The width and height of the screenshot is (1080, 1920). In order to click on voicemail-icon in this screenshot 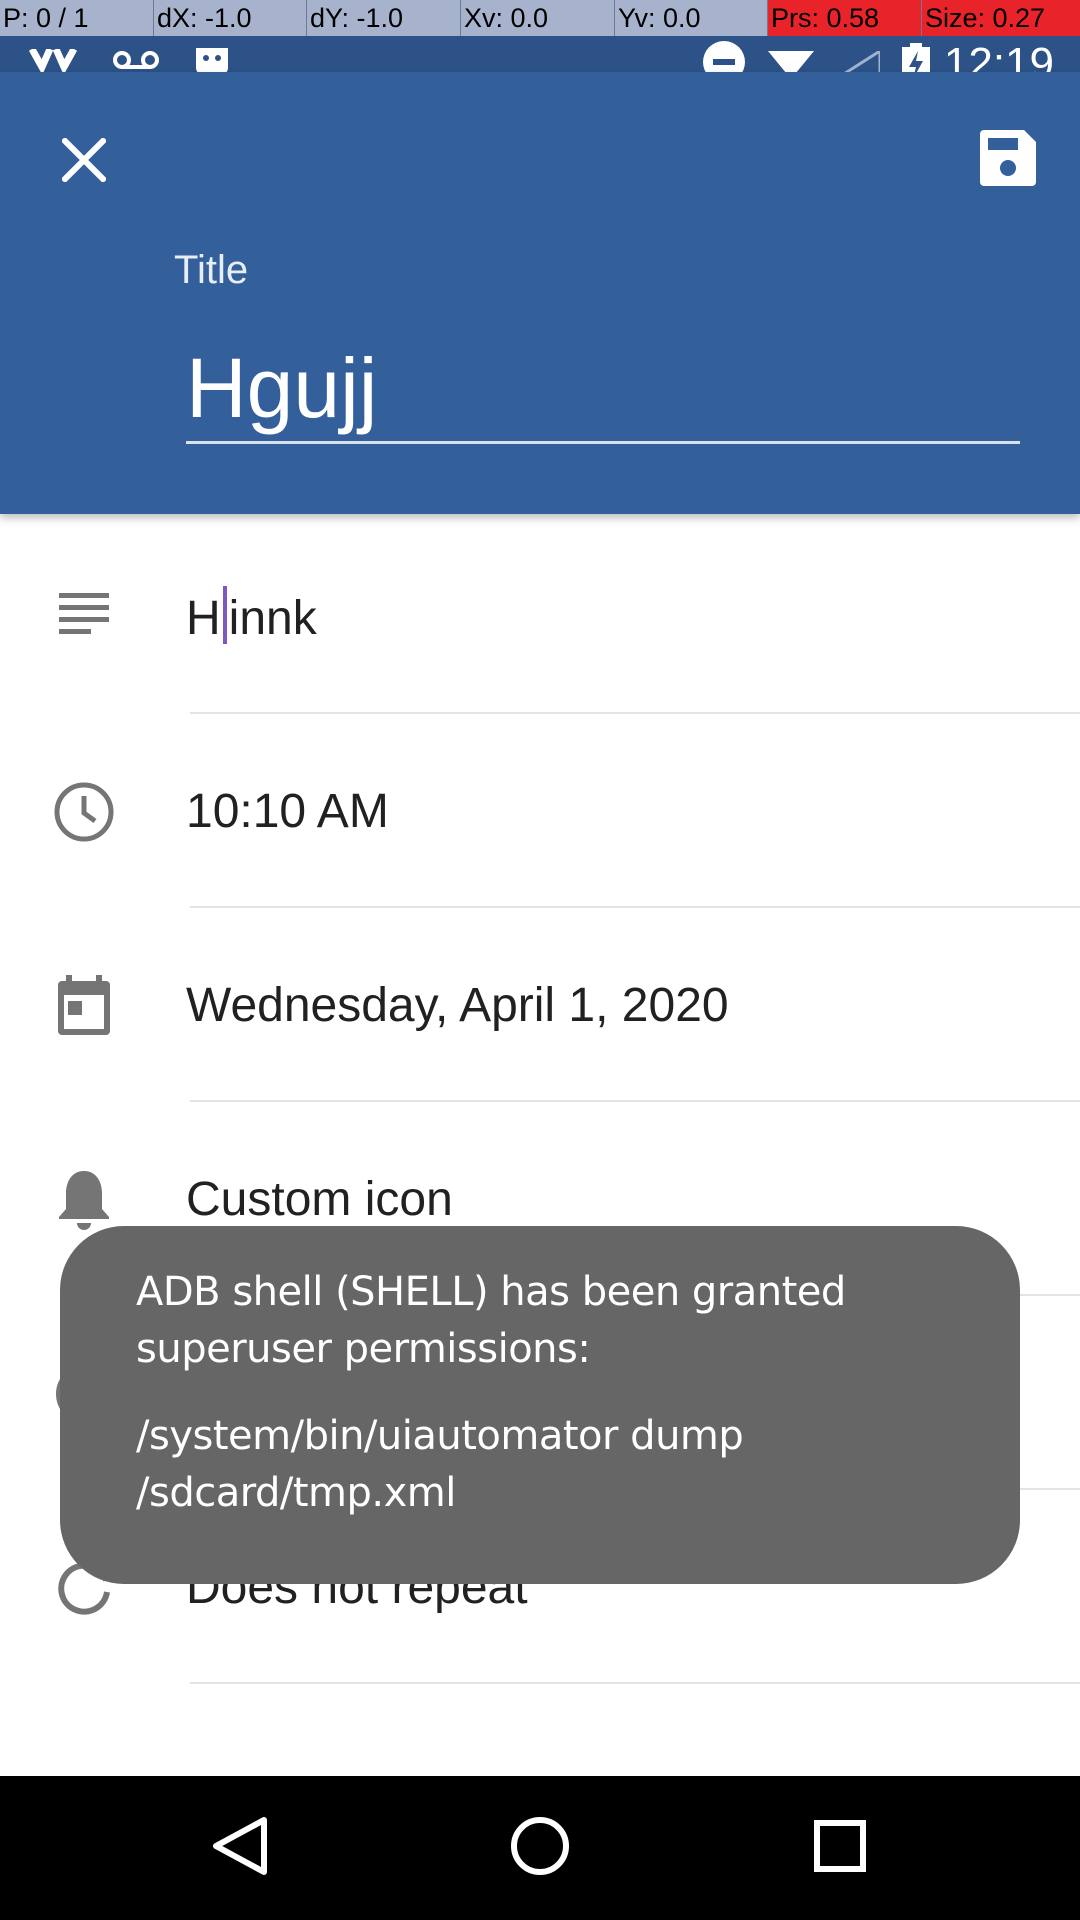, I will do `click(136, 62)`.